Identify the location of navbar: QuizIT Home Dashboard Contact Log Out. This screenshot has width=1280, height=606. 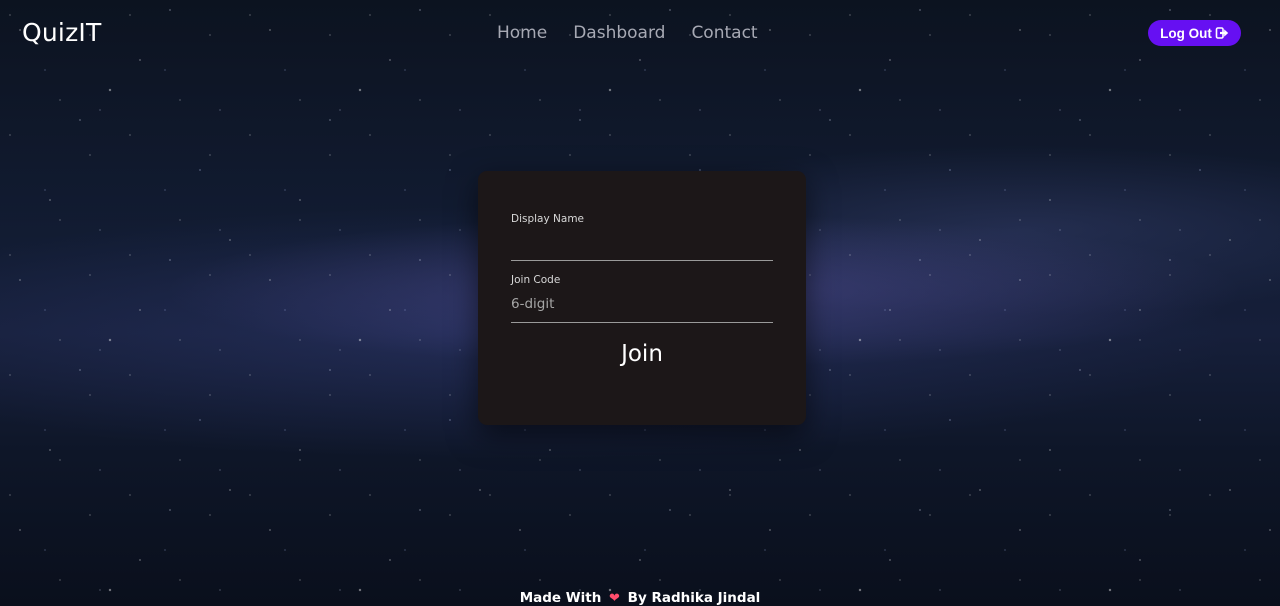
(640, 33).